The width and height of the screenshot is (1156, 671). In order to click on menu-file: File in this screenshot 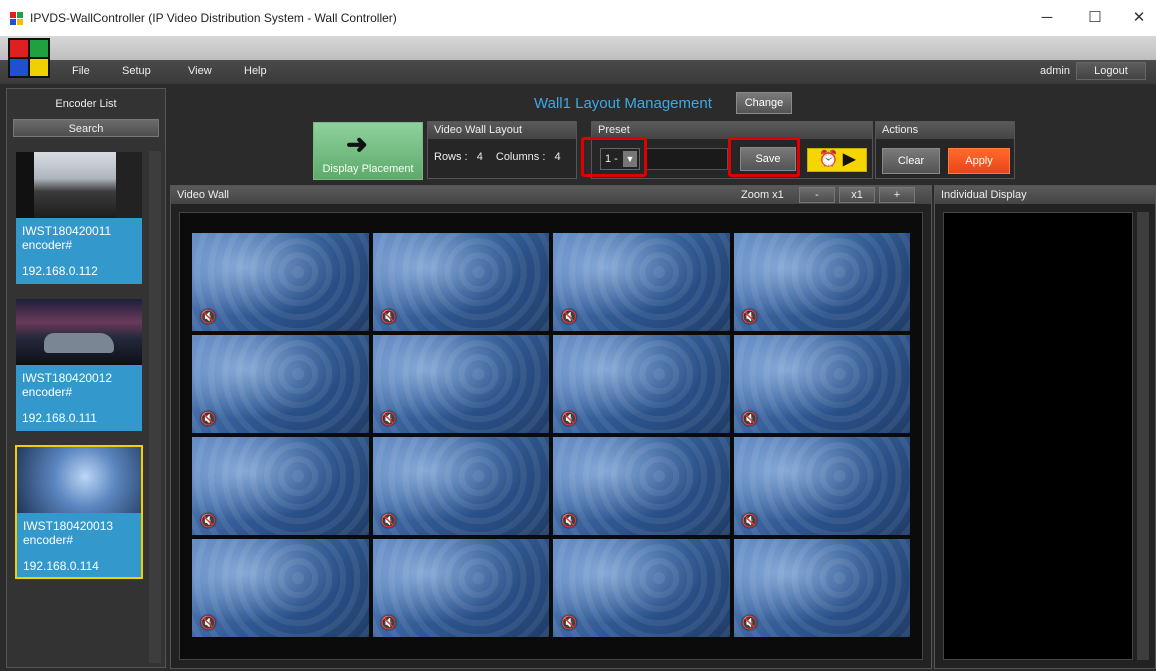, I will do `click(81, 71)`.